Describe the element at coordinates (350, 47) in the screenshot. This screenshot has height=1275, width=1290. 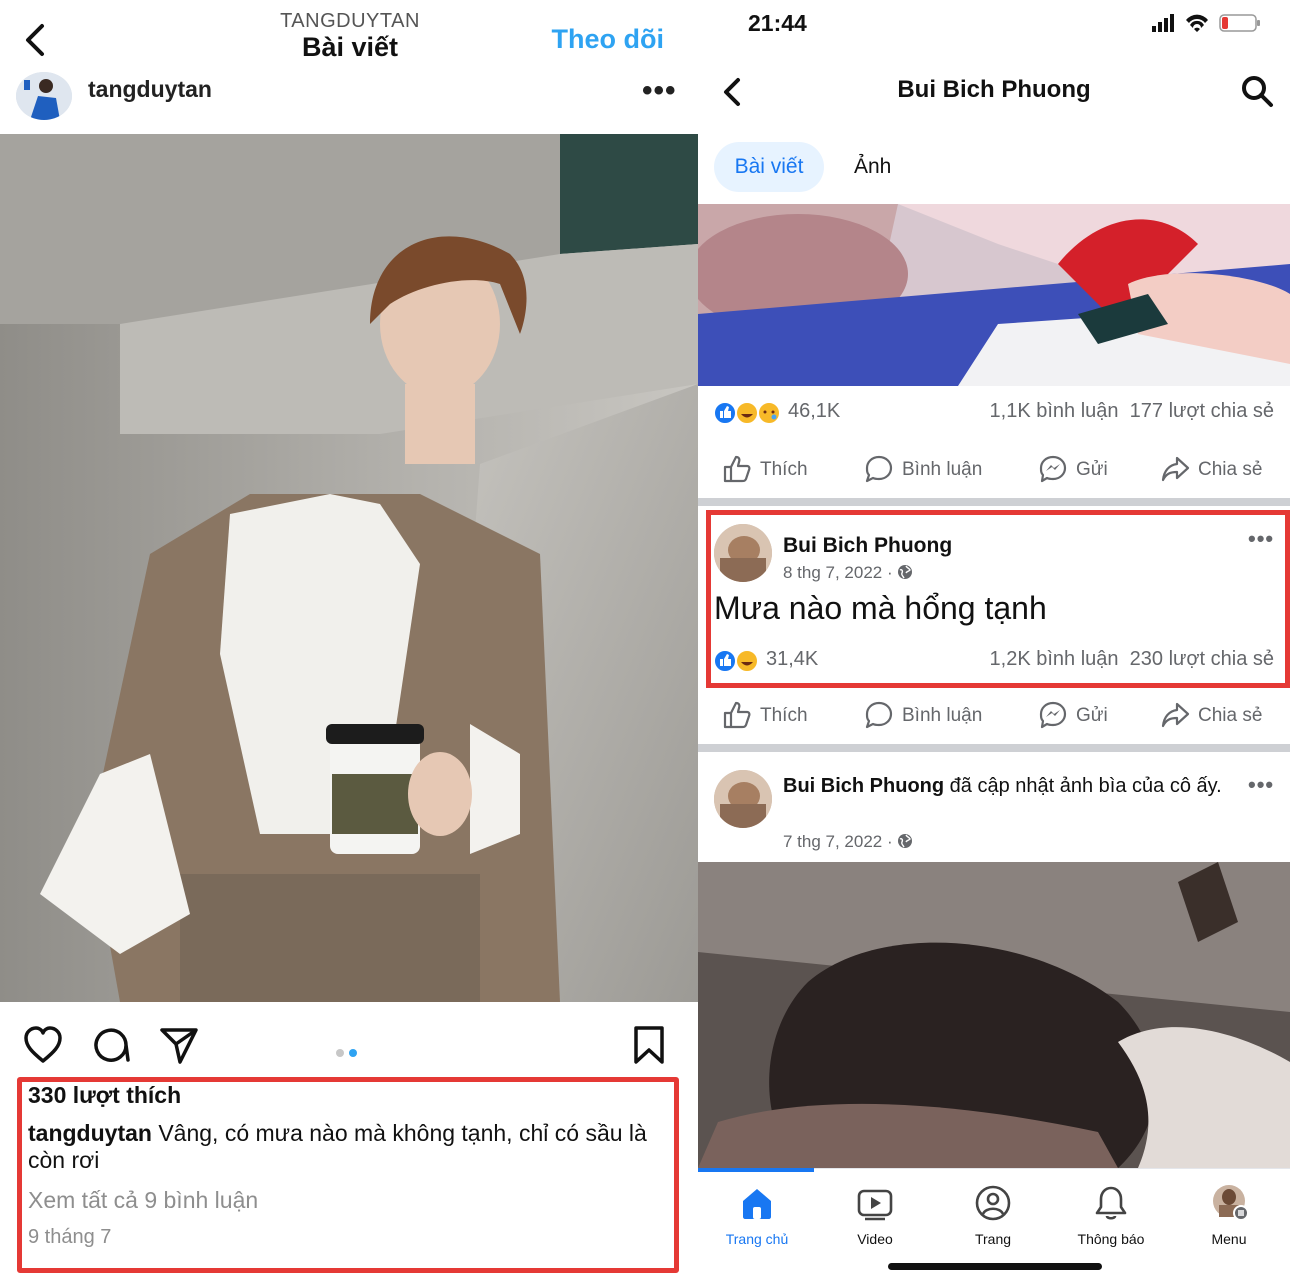
I see `page-title: Bài viết` at that location.